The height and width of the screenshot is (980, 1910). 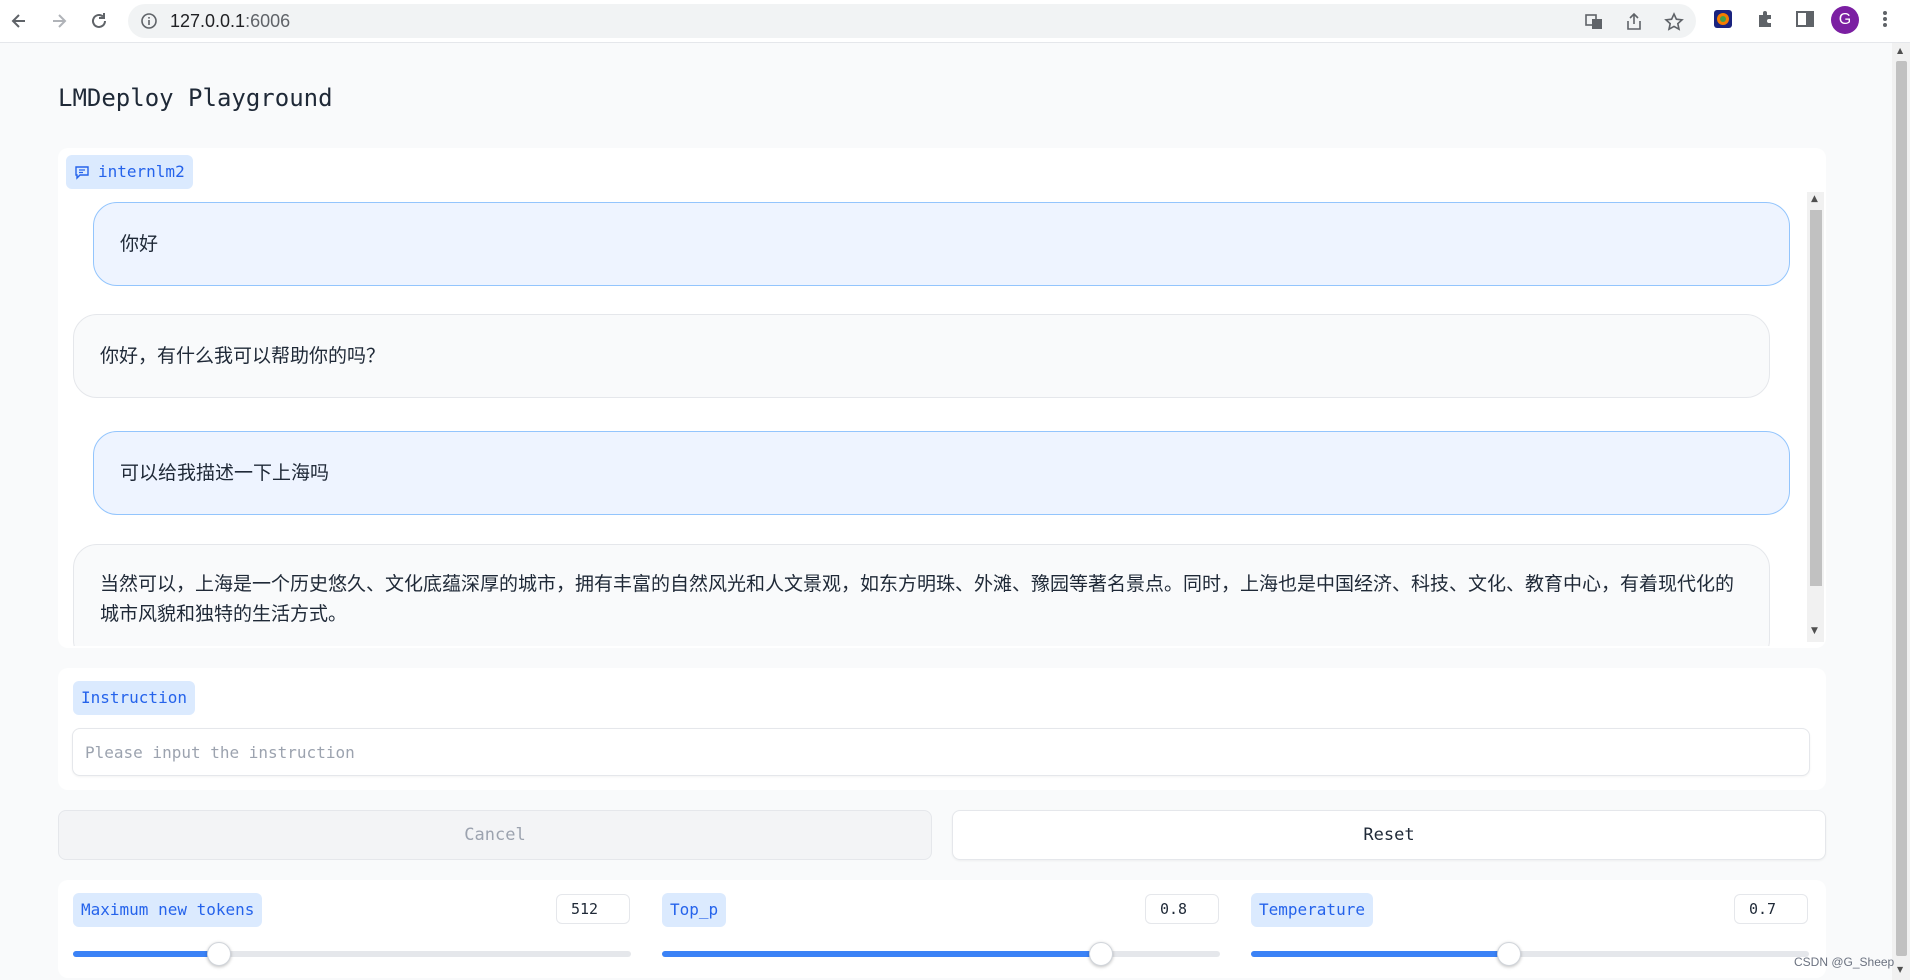 I want to click on top-p-number-input: 0.8, so click(x=1182, y=909).